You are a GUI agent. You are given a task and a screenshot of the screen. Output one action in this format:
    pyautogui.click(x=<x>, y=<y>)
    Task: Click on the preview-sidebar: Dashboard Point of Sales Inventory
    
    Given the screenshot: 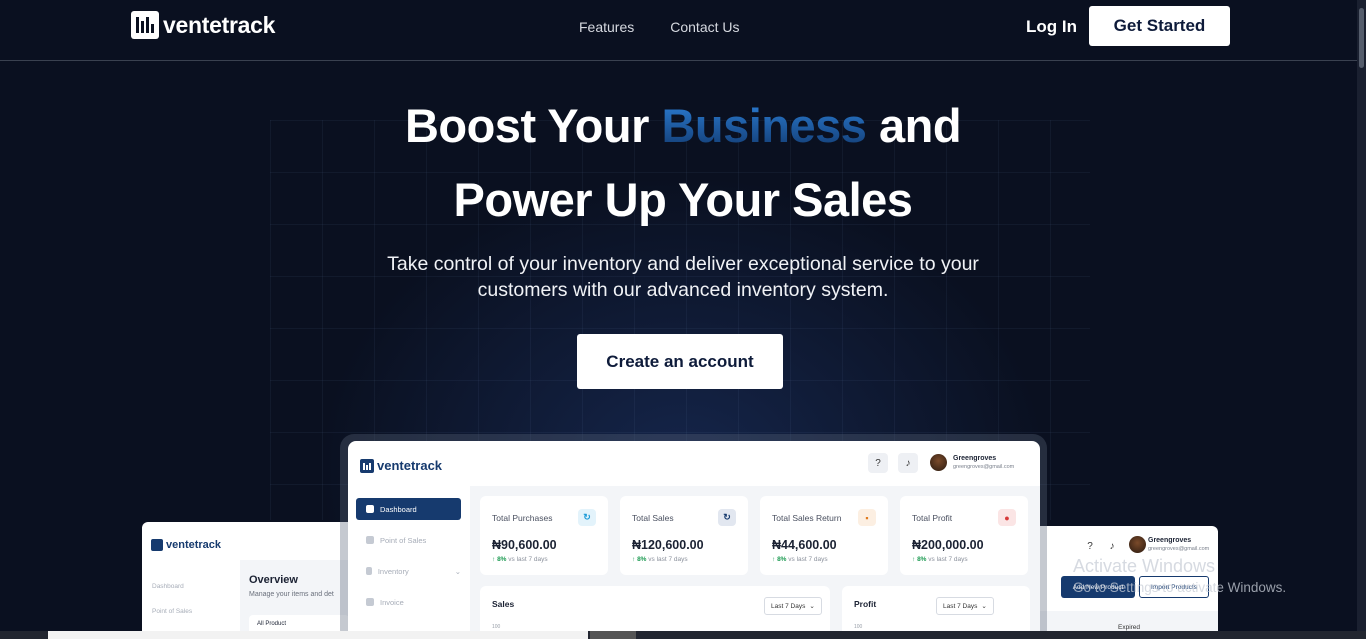 What is the action you would take?
    pyautogui.click(x=172, y=611)
    